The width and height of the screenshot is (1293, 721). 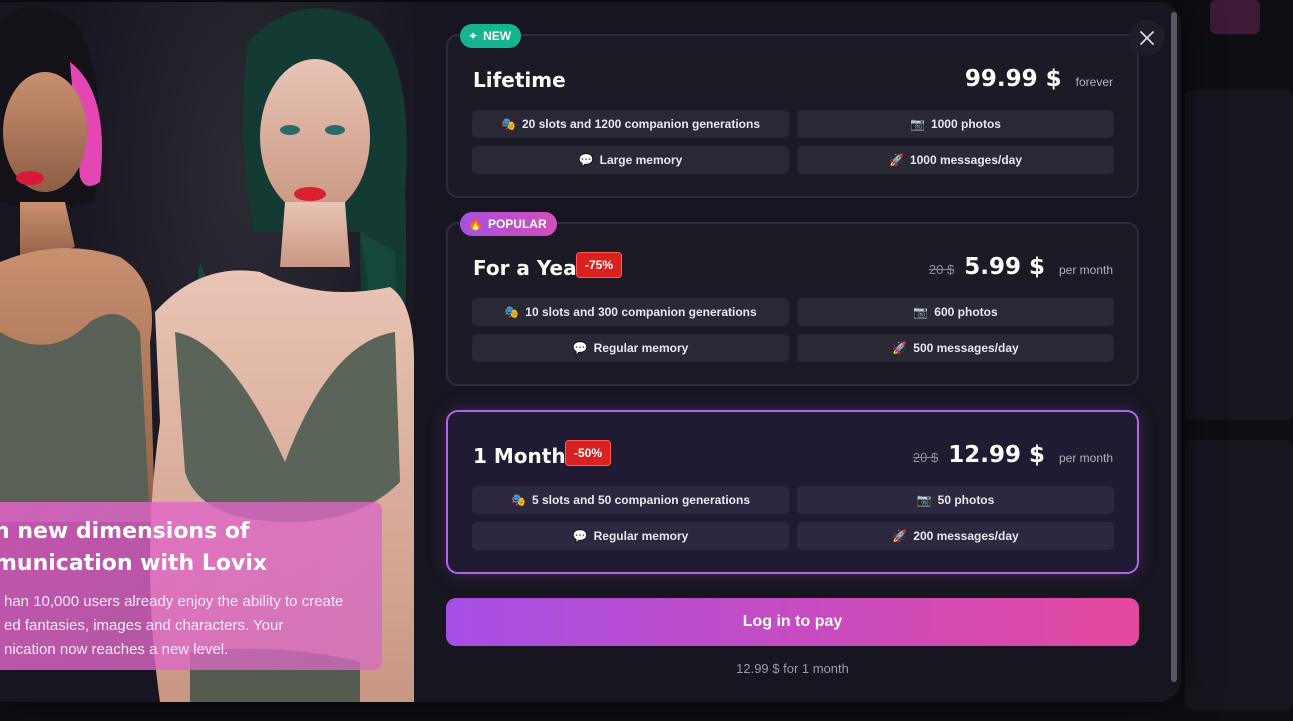 I want to click on feature-label: 20 slots and 1200 companion generations, so click(x=641, y=124).